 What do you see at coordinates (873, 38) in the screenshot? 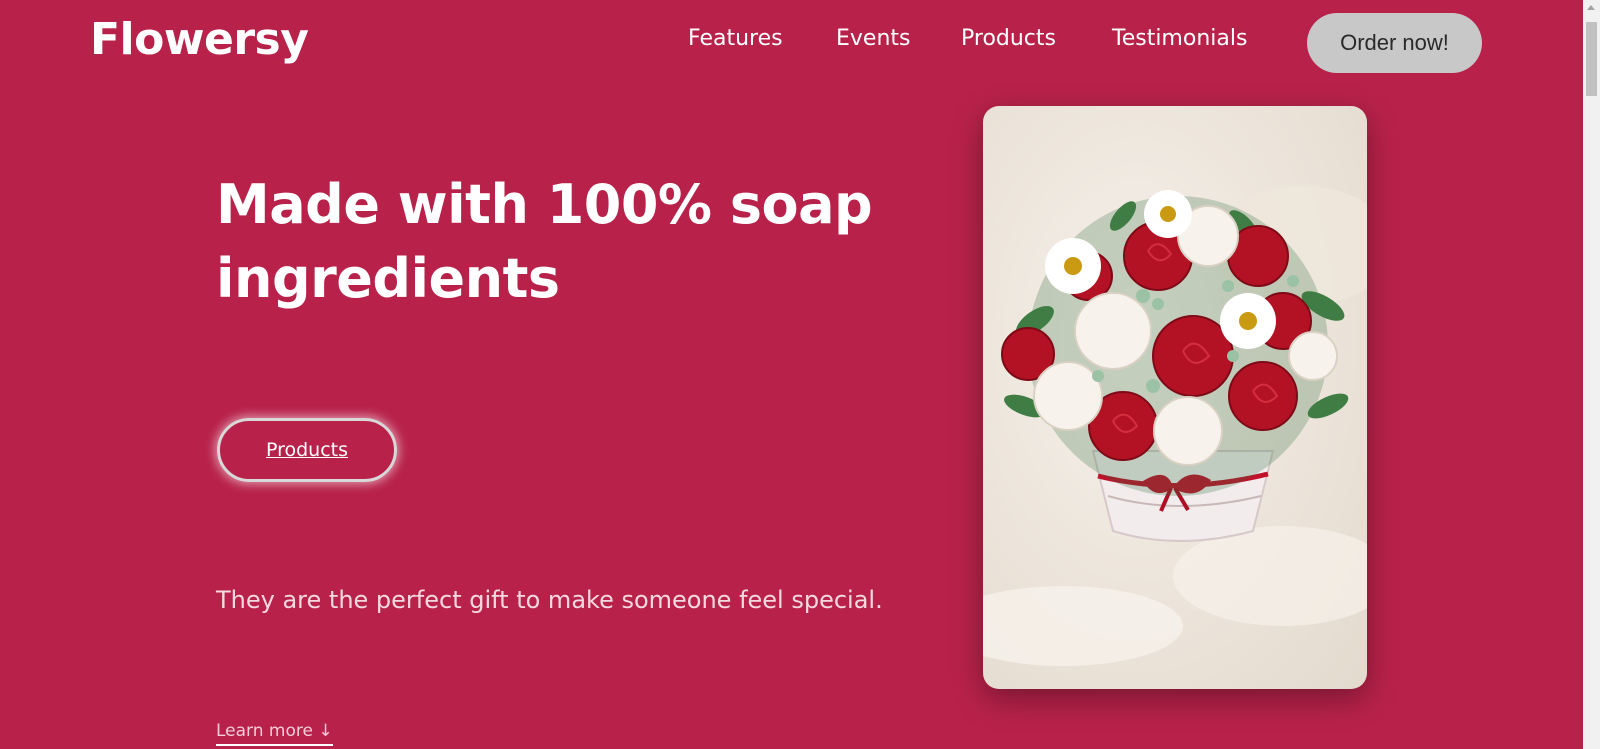
I see `nav-item-events: Events` at bounding box center [873, 38].